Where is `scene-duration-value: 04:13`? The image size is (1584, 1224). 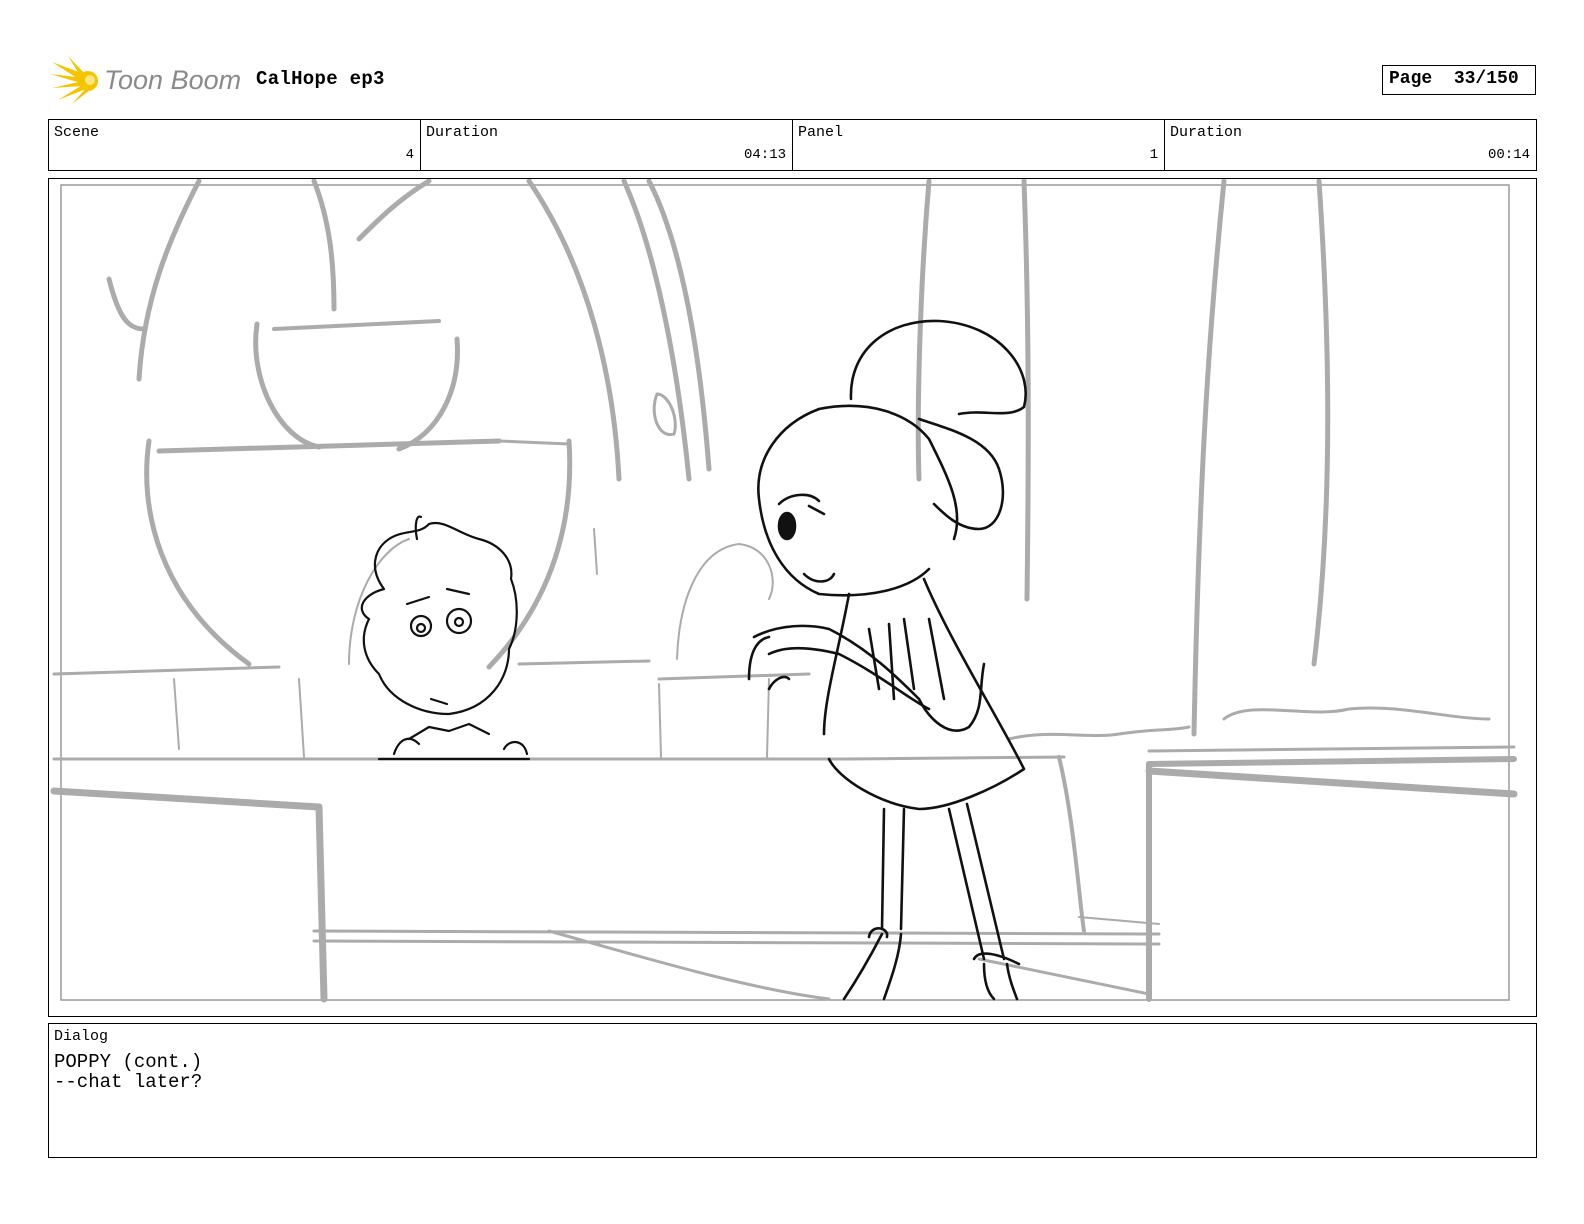
scene-duration-value: 04:13 is located at coordinates (764, 155).